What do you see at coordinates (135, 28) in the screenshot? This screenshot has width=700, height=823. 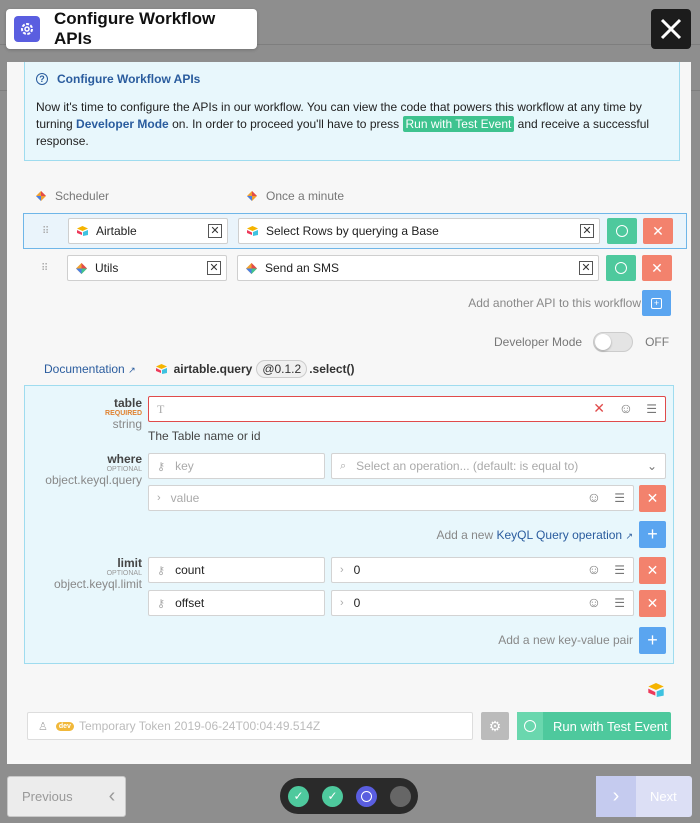 I see `modal-title: Configure Workflow APIs` at bounding box center [135, 28].